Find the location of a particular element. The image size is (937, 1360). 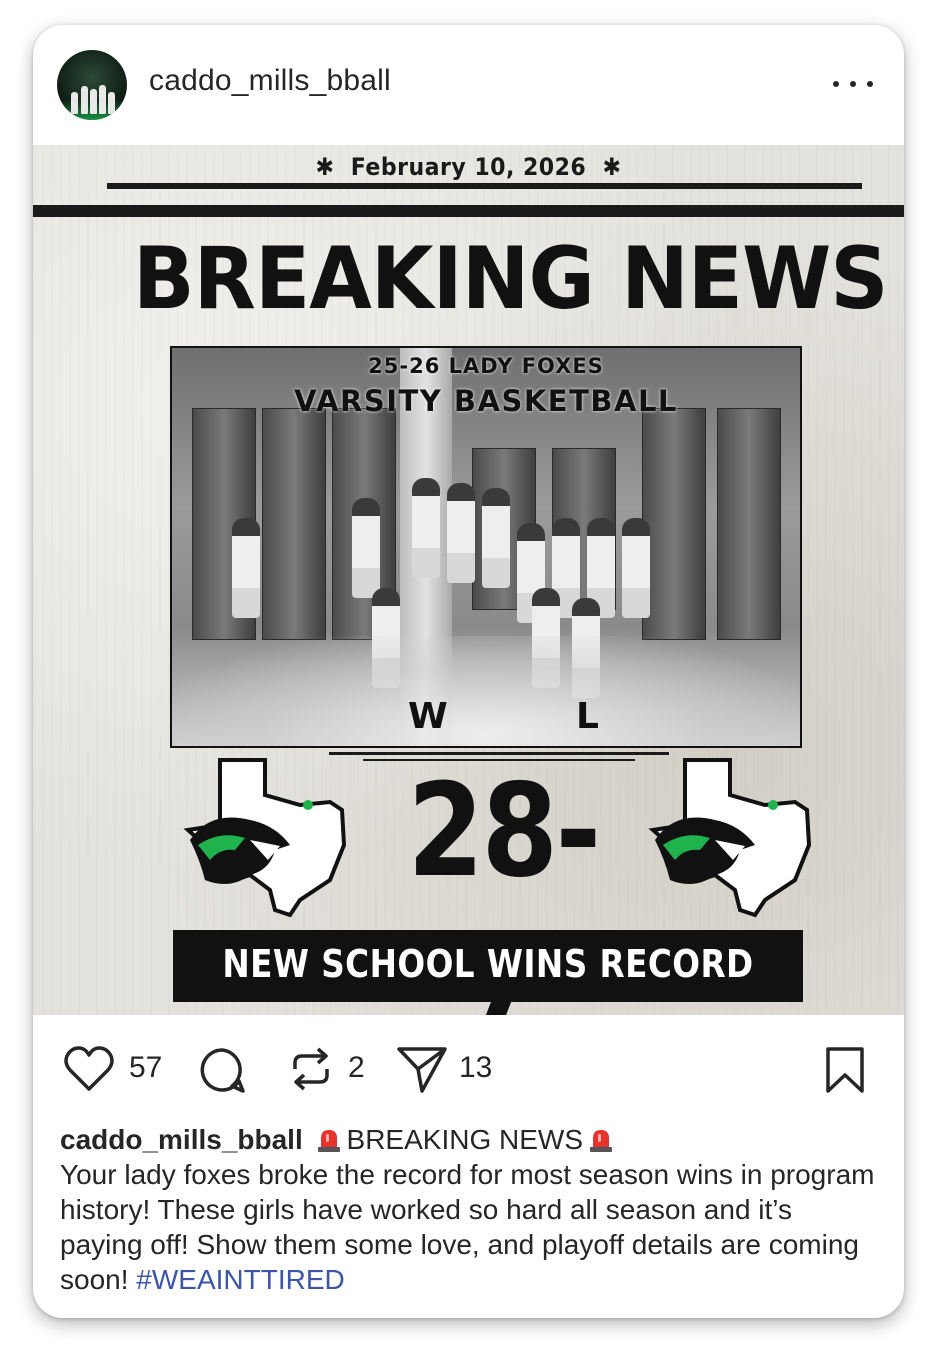

shares-count: 13 is located at coordinates (475, 1068).